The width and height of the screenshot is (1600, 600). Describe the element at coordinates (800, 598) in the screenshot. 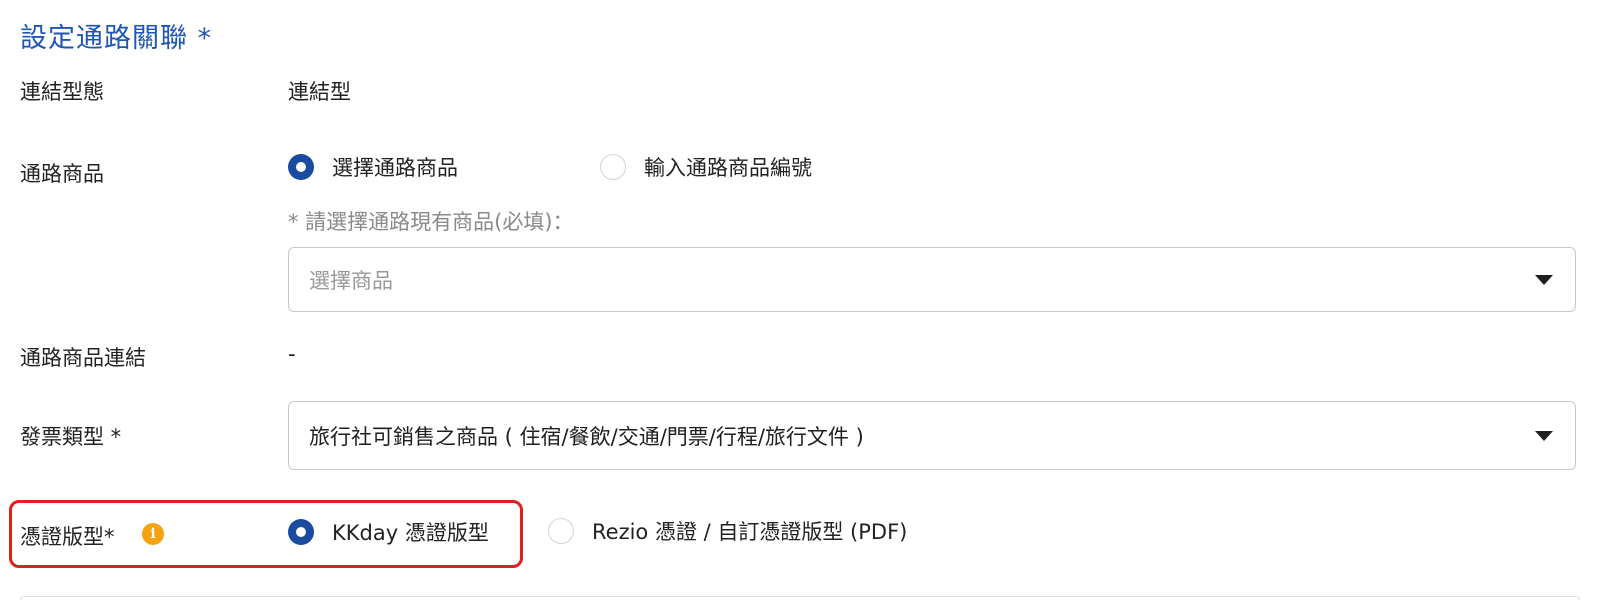

I see `next-section-edge` at that location.